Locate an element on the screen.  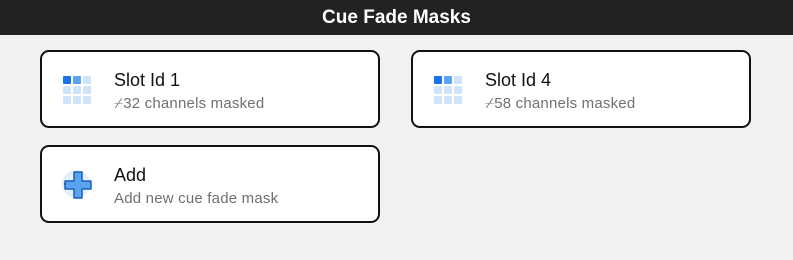
card-title: Slot Id 1 is located at coordinates (147, 80).